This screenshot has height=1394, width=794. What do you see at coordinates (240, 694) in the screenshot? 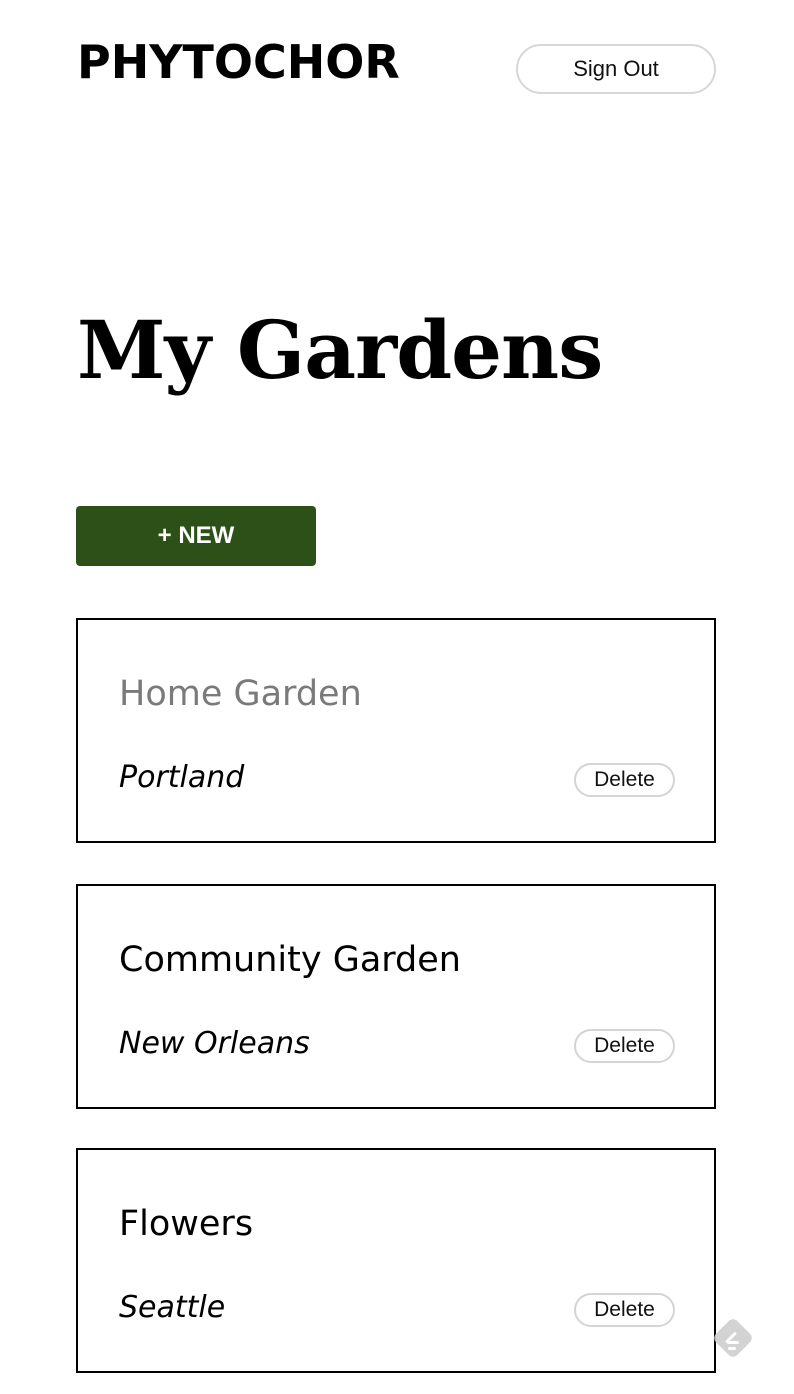
I see `garden-name: Home Garden` at bounding box center [240, 694].